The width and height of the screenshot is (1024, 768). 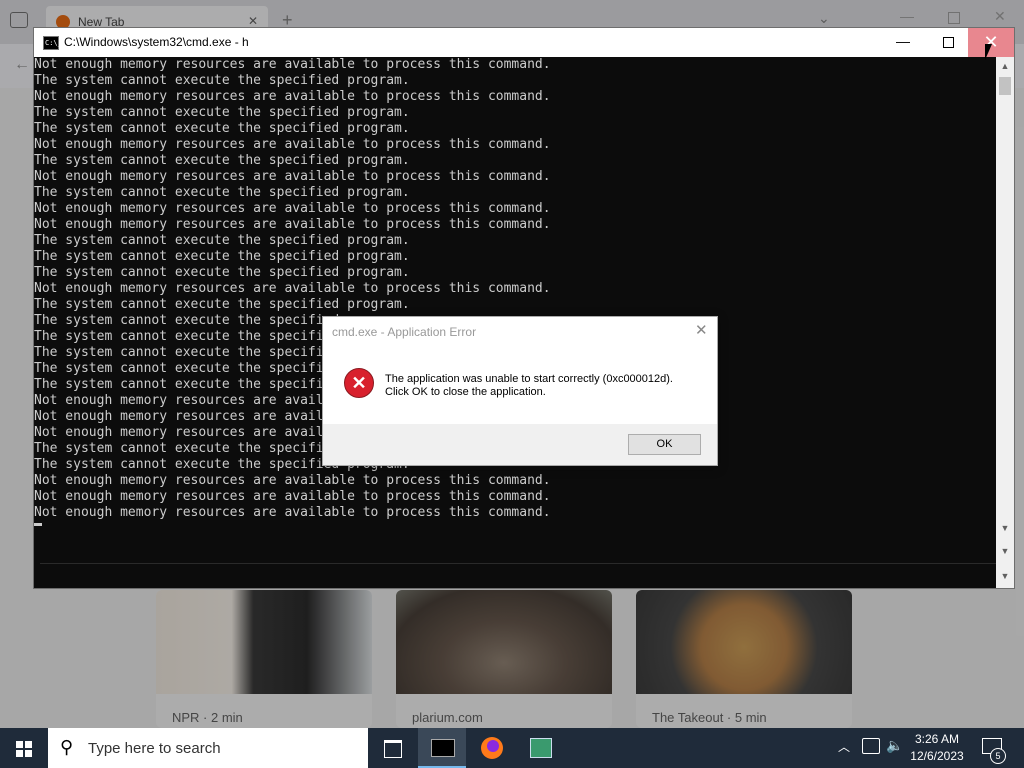 I want to click on dialog-close-icon: ✕, so click(x=701, y=330).